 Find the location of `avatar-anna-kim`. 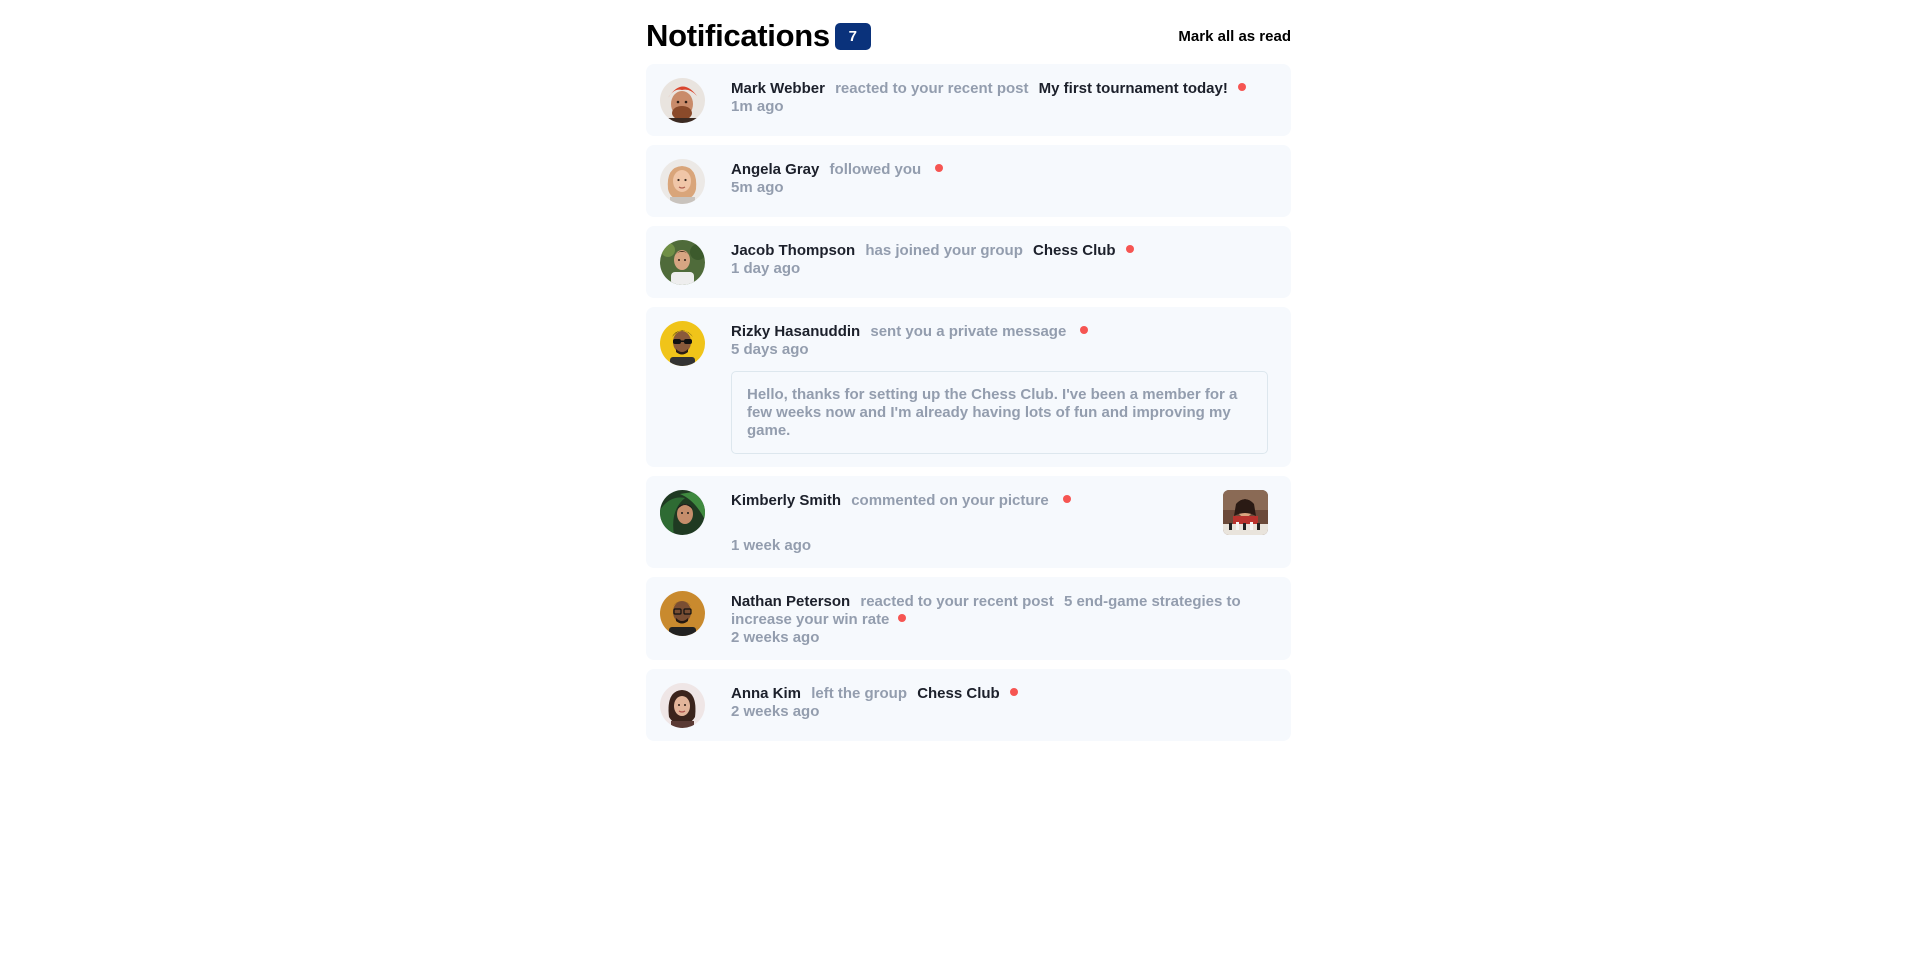

avatar-anna-kim is located at coordinates (682, 705).